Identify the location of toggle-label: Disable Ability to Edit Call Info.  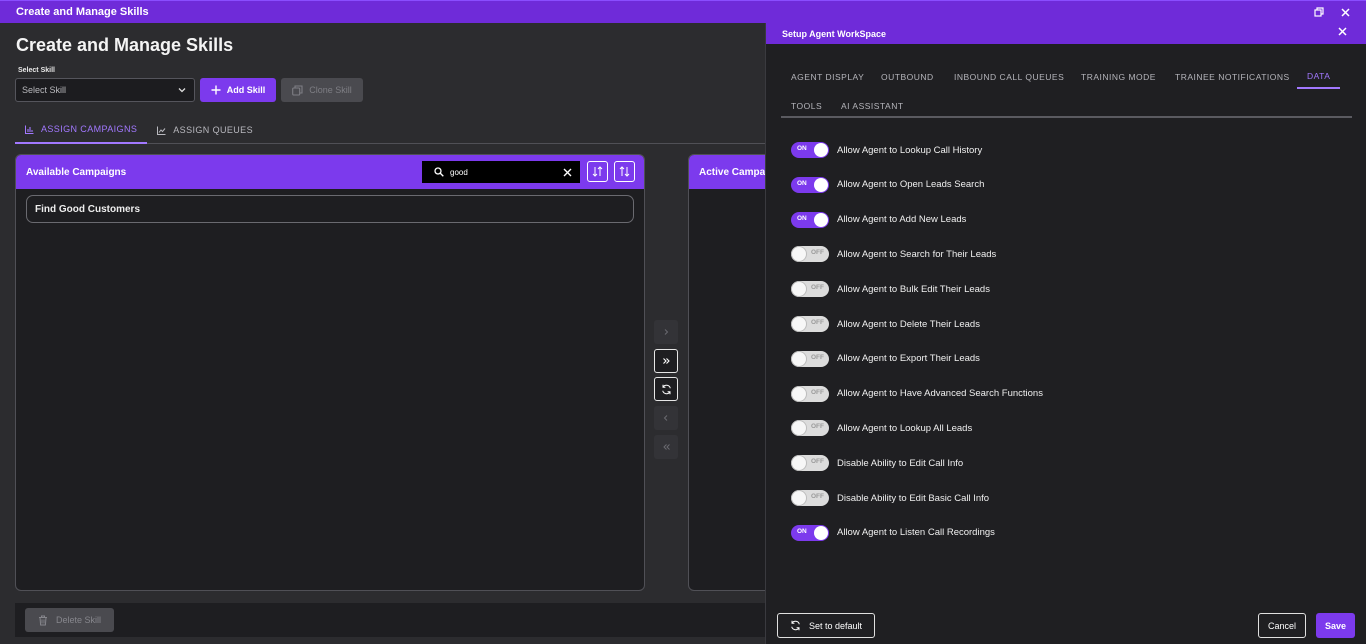
(900, 463).